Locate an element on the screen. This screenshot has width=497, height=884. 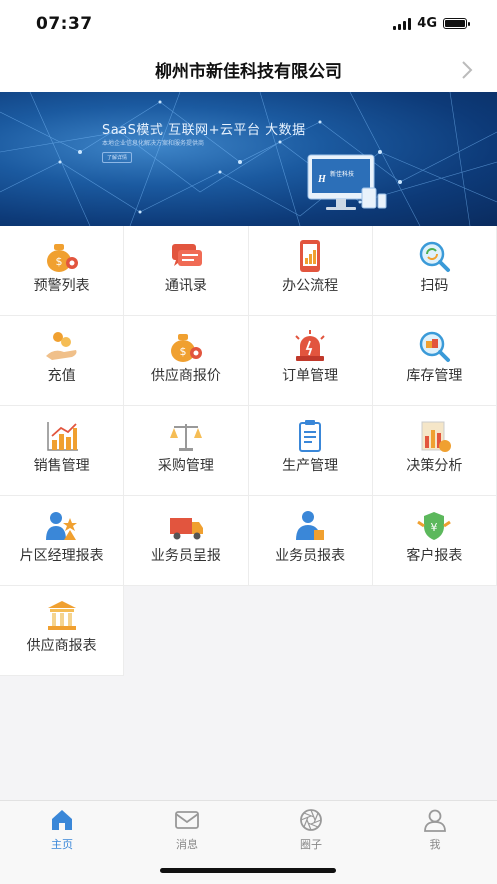
chevron-right-icon is located at coordinates (467, 70).